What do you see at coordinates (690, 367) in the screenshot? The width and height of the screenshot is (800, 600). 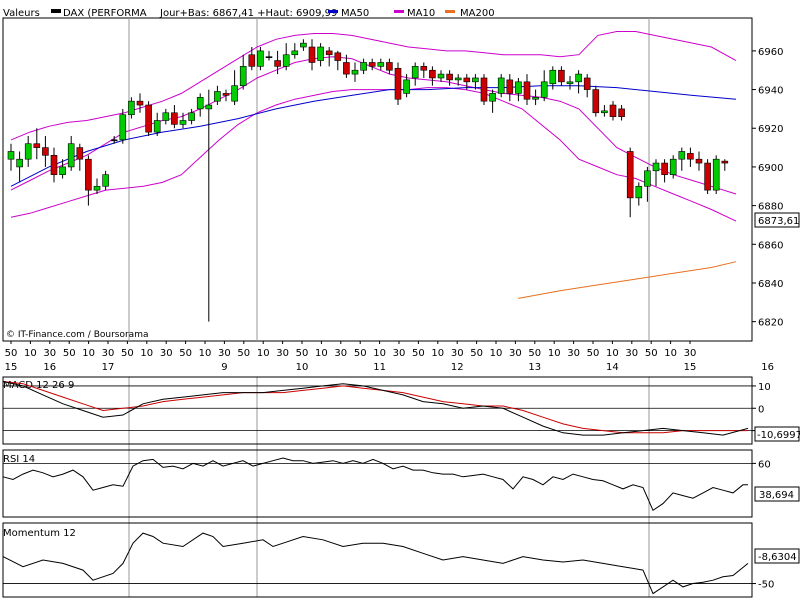 I see `time-day-label: 15` at bounding box center [690, 367].